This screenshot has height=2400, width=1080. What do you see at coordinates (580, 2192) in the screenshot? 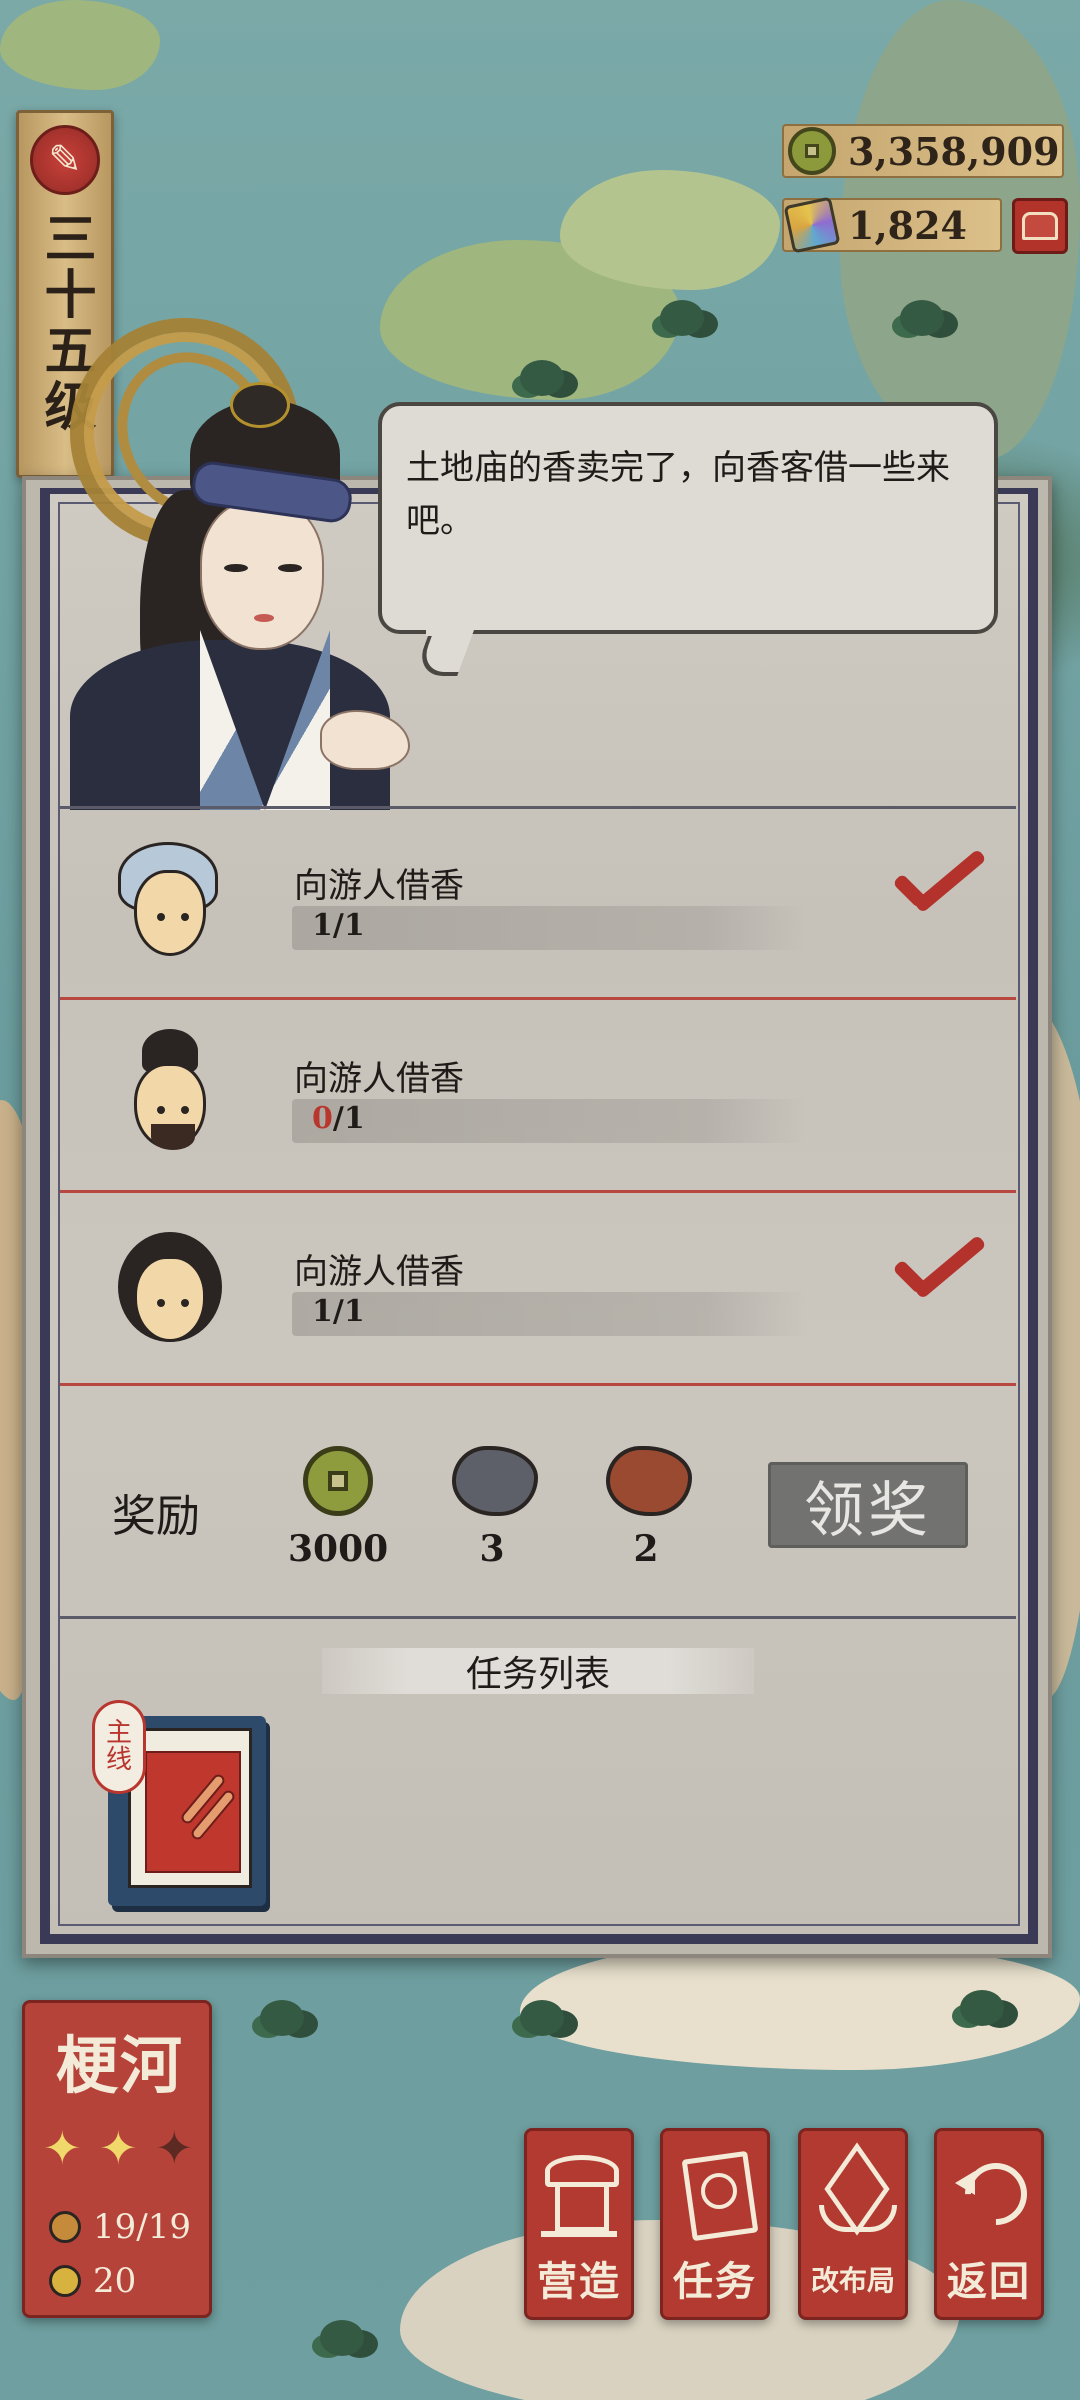
I see `pavilion-icon` at bounding box center [580, 2192].